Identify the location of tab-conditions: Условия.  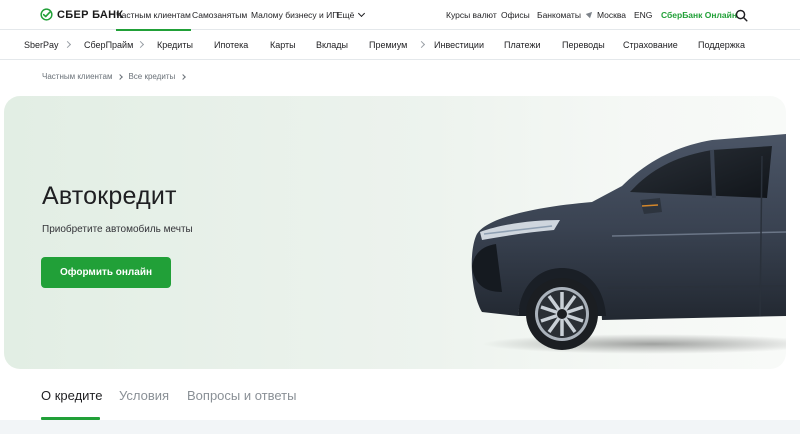
(144, 395).